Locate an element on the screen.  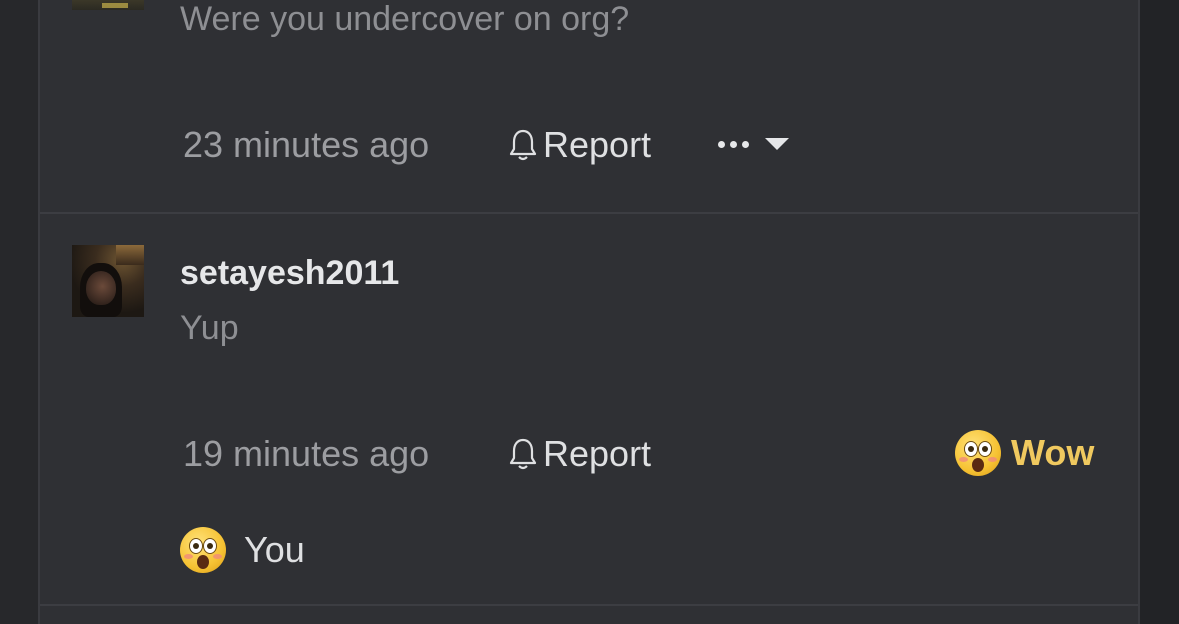
left-gutter is located at coordinates (19, 312).